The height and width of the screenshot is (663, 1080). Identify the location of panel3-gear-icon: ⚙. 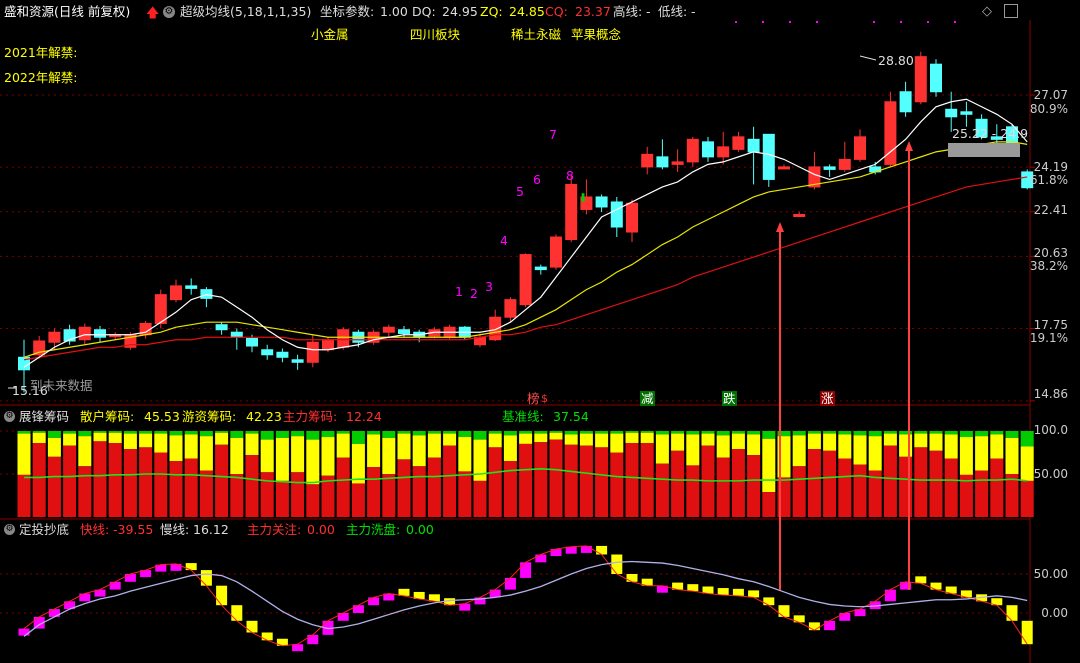
(9, 529).